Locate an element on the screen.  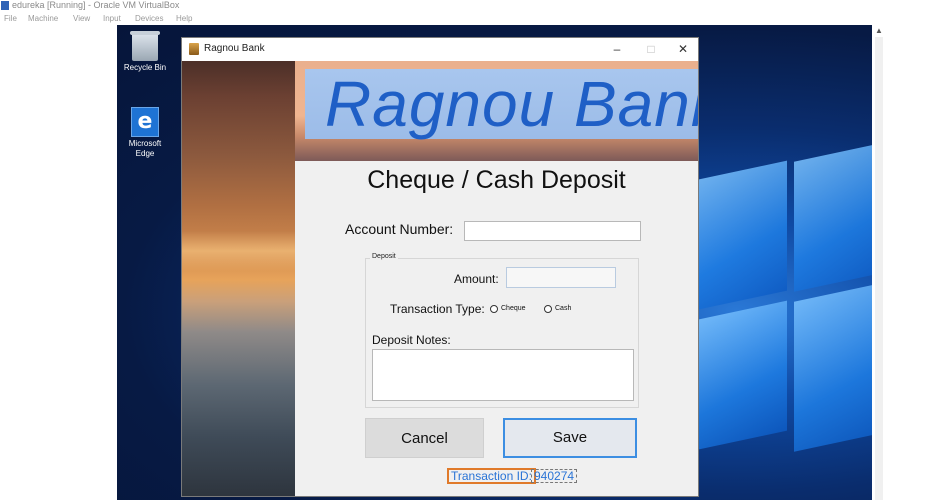
host-titlebar: edureka [Running] - Oracle VM VirtualBox is located at coordinates (463, 6).